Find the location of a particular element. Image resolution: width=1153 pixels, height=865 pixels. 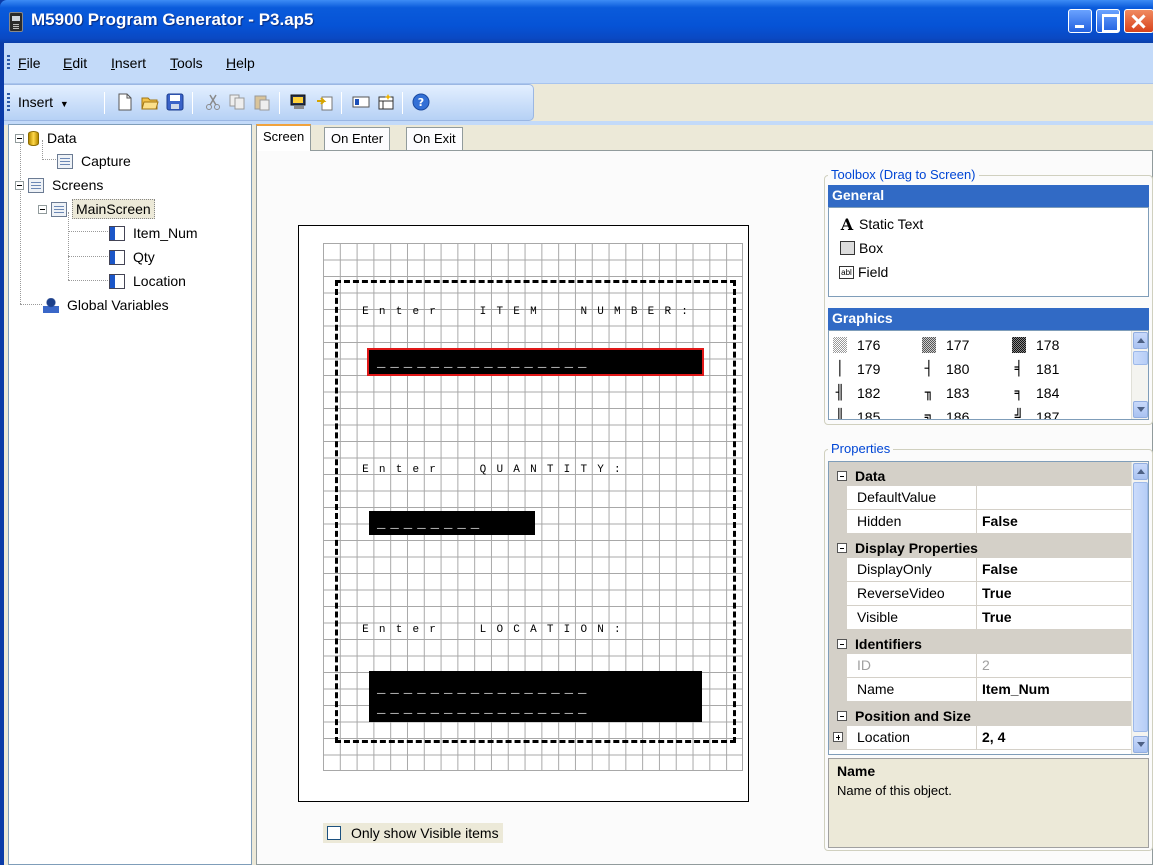

prop-visible: Visible True is located at coordinates (981, 618).